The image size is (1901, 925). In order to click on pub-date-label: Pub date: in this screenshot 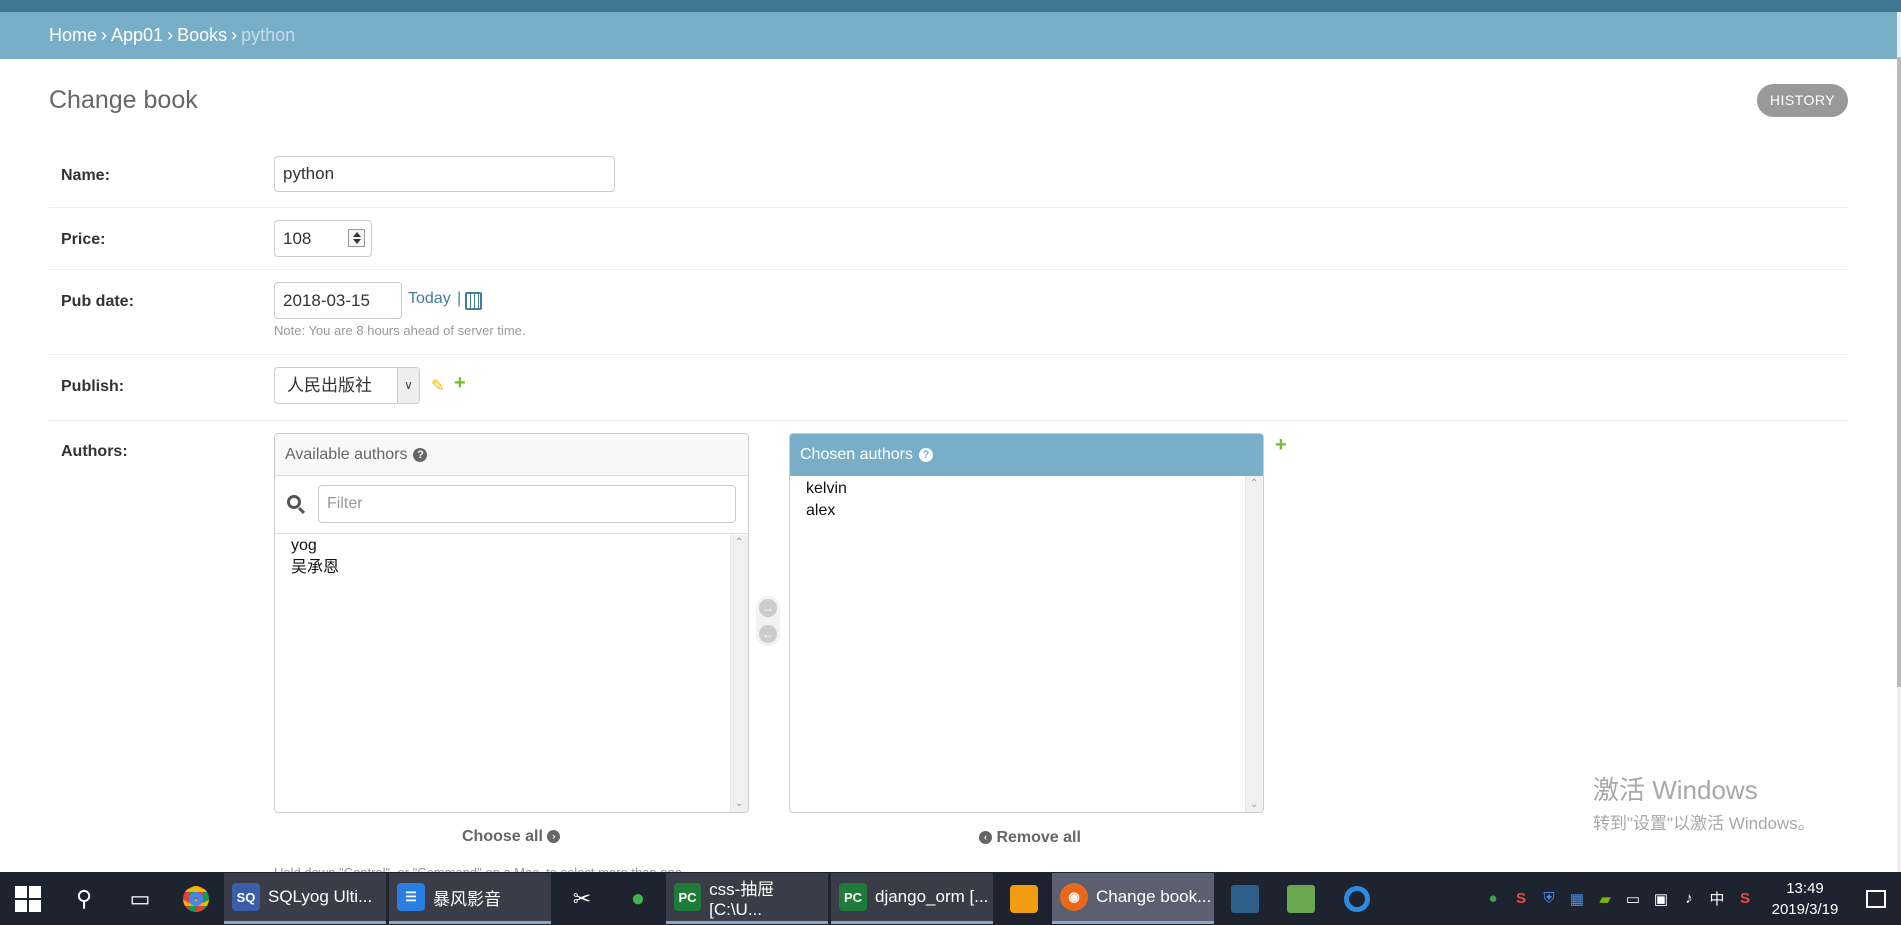, I will do `click(97, 301)`.